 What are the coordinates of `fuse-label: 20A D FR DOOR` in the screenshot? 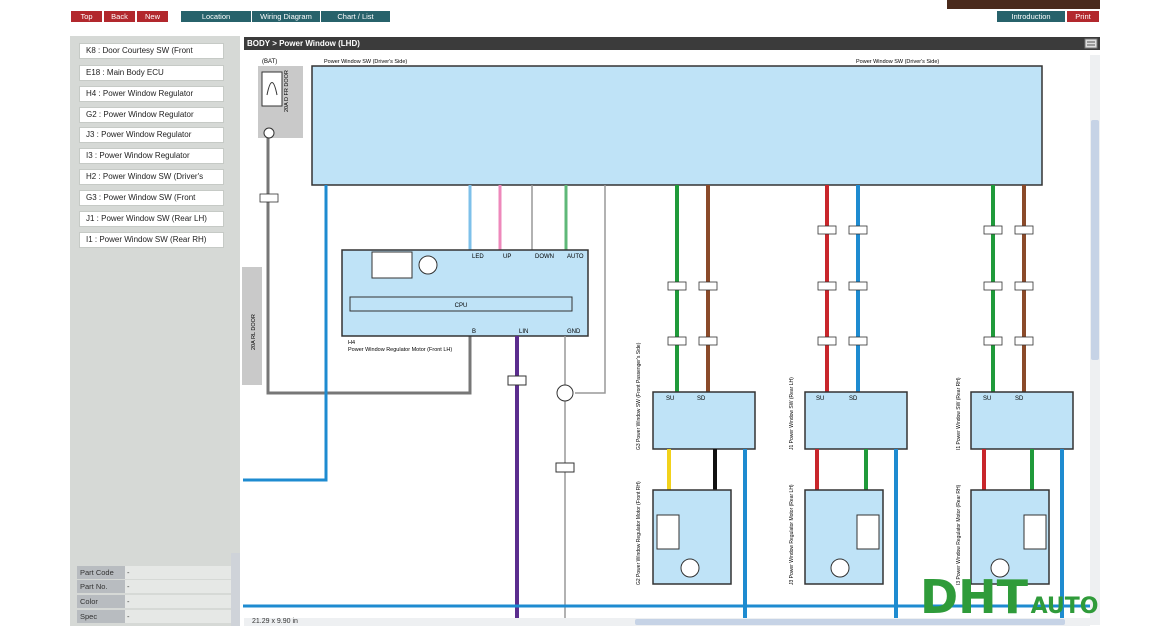 It's located at (287, 91).